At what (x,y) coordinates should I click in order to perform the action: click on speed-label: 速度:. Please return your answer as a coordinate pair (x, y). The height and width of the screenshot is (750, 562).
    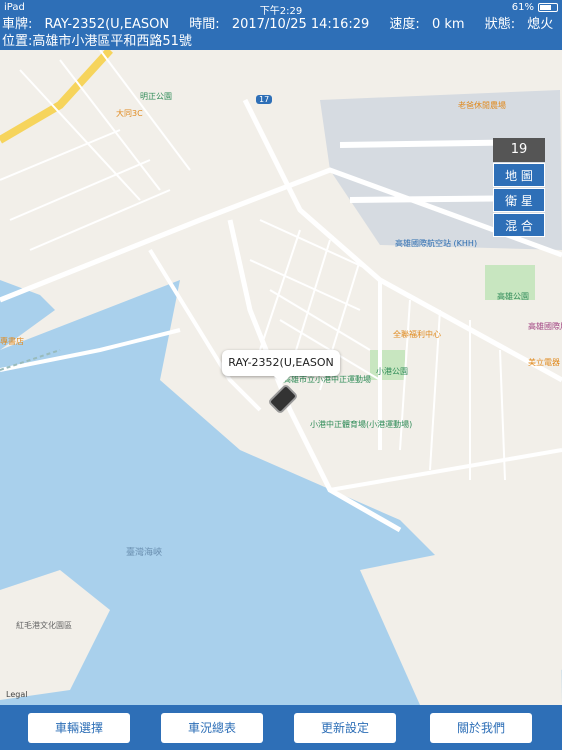
    Looking at the image, I should click on (404, 24).